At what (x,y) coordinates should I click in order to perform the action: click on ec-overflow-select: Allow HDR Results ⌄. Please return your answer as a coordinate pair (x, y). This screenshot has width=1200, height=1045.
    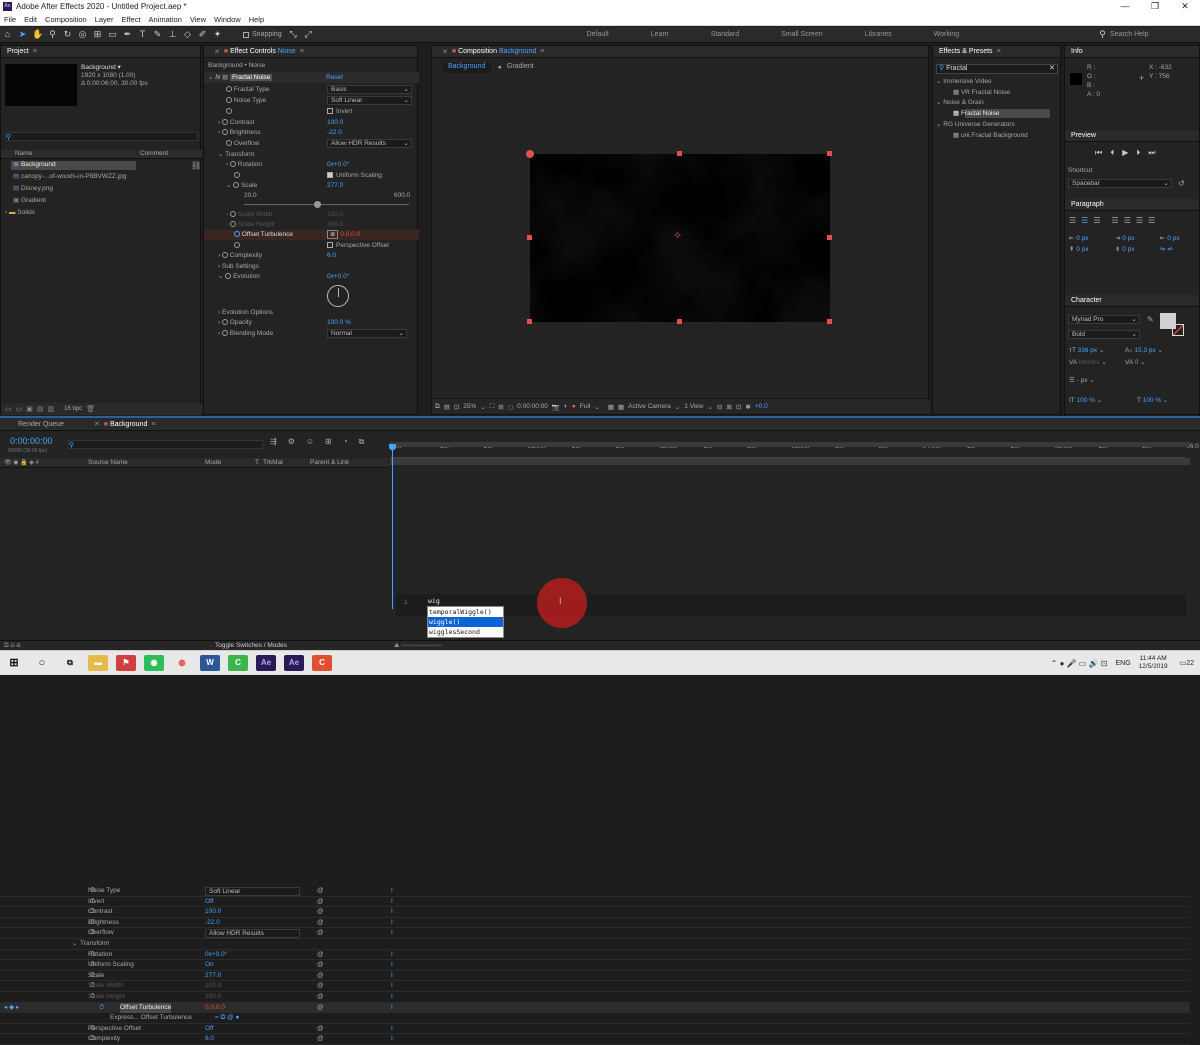
    Looking at the image, I should click on (369, 143).